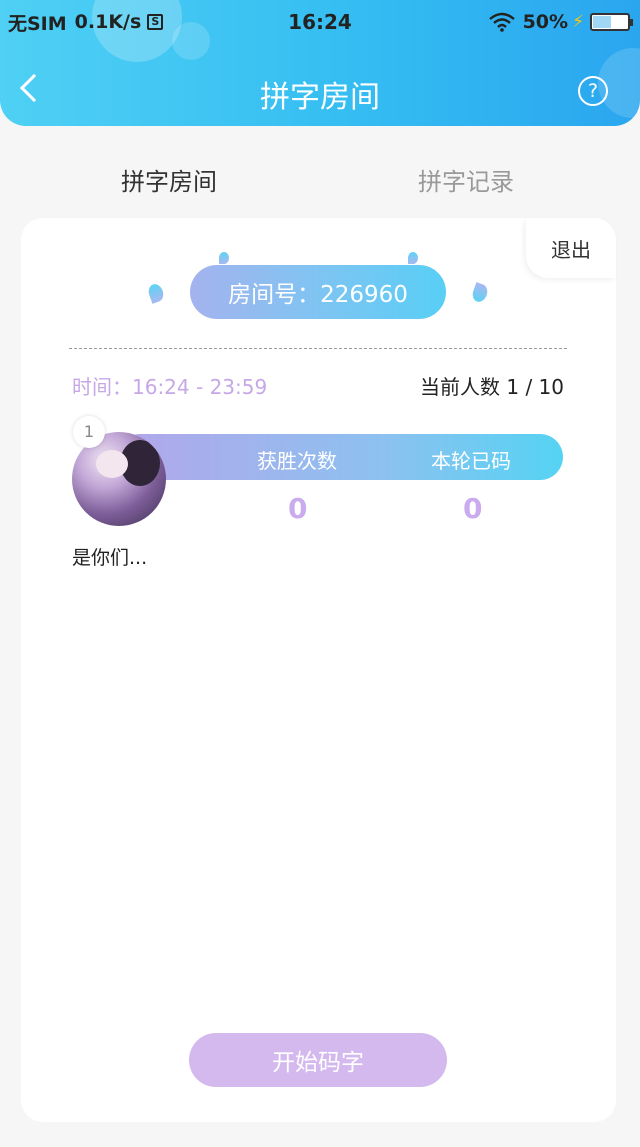 The width and height of the screenshot is (640, 1147). Describe the element at coordinates (297, 461) in the screenshot. I see `wins-header: 获胜次数` at that location.